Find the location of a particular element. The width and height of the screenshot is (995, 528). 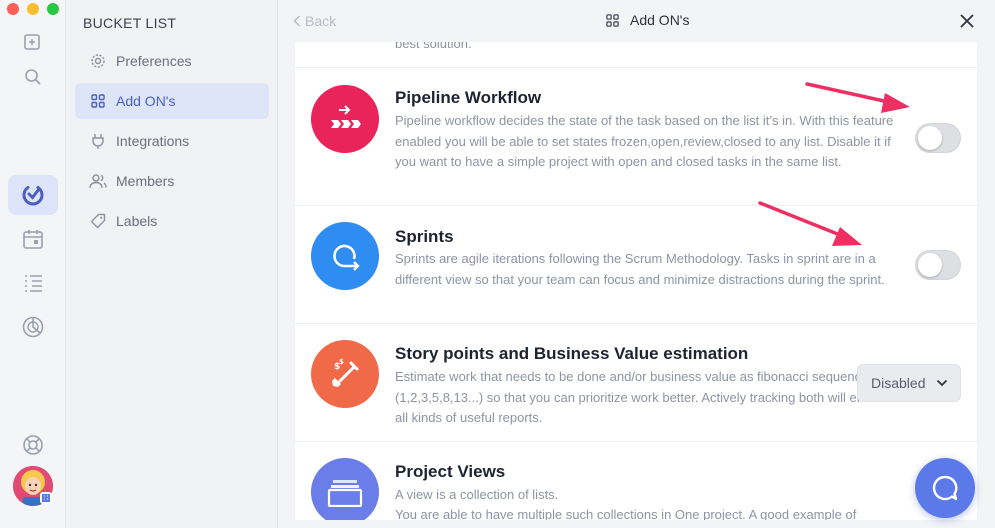

sidebar-item-label: Add ON's is located at coordinates (146, 101).